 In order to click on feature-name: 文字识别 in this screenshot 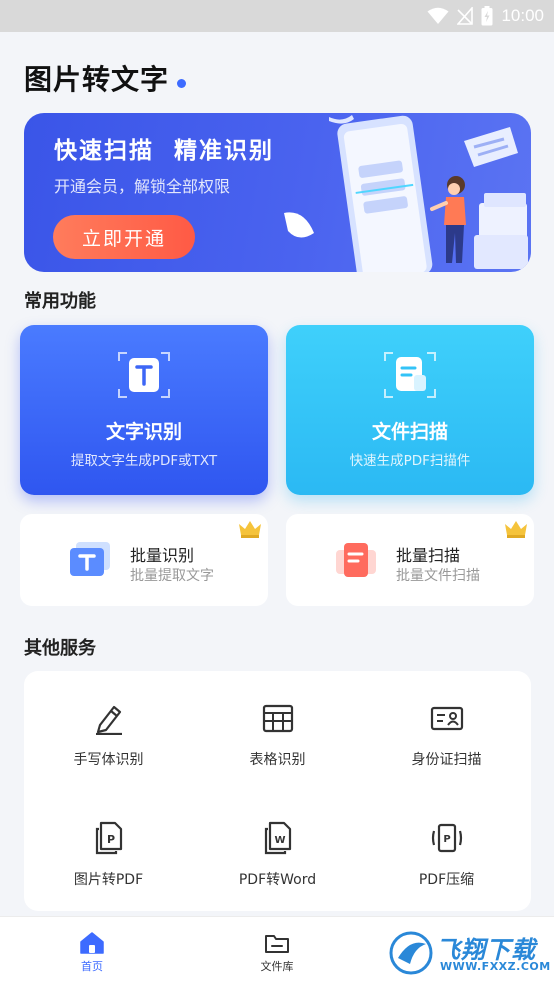, I will do `click(143, 432)`.